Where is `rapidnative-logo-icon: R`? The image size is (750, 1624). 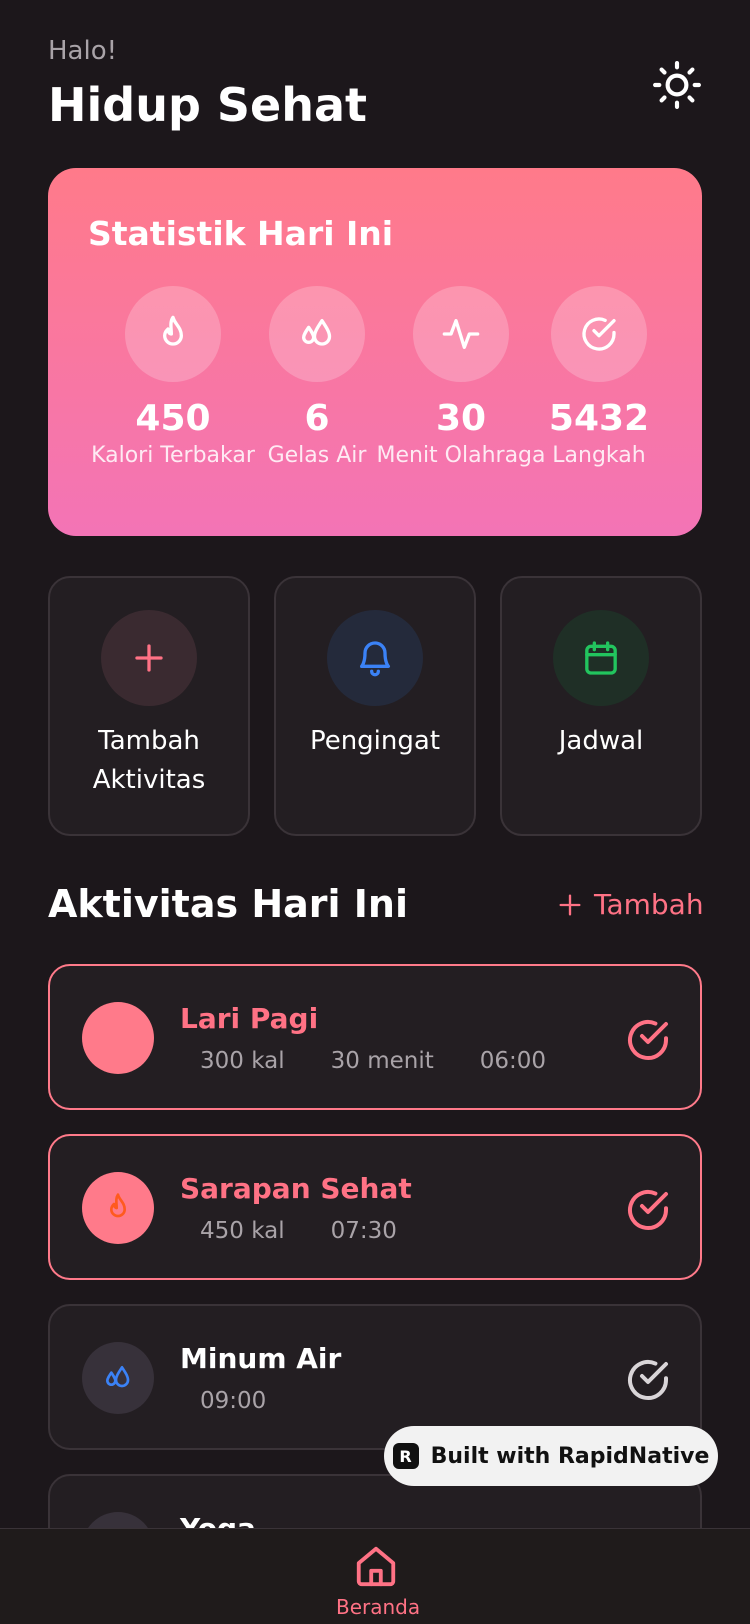 rapidnative-logo-icon: R is located at coordinates (405, 1456).